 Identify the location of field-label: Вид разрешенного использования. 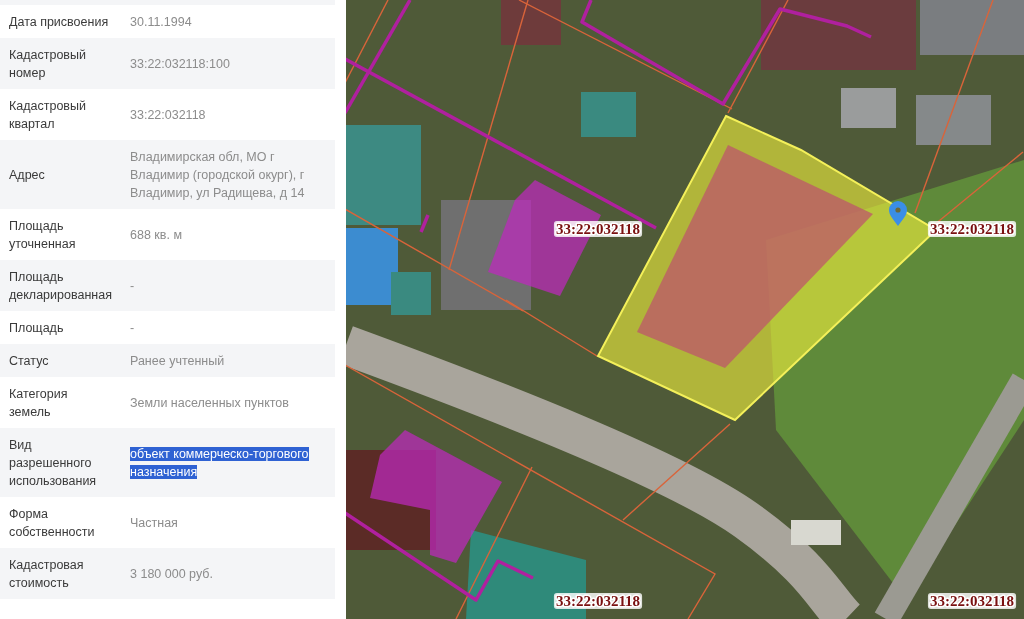
(53, 463).